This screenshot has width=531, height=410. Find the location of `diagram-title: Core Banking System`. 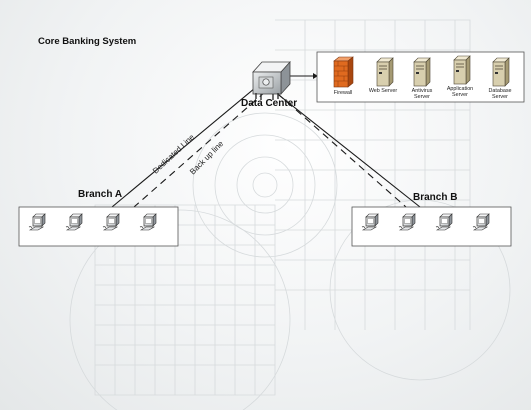

diagram-title: Core Banking System is located at coordinates (87, 41).